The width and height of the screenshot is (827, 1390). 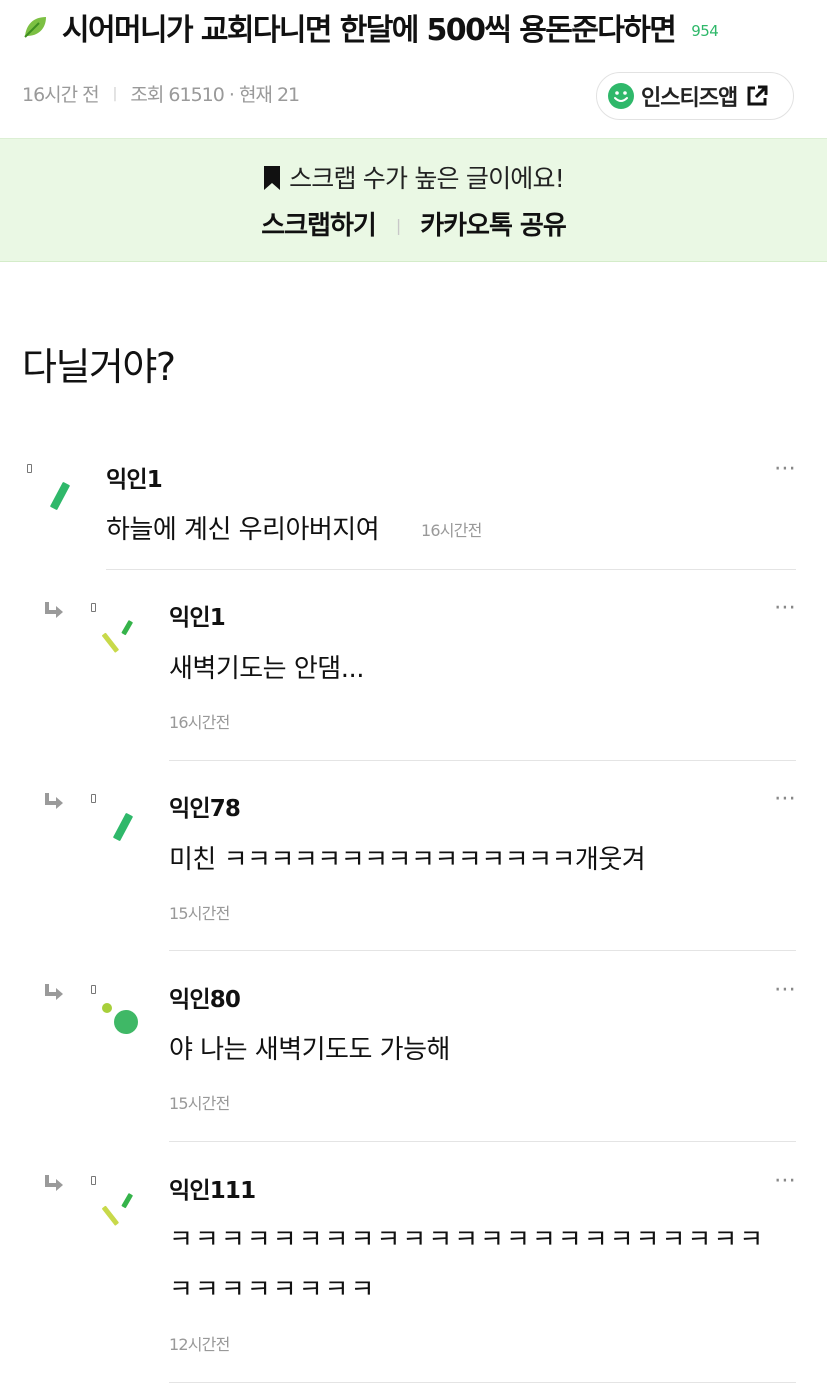 What do you see at coordinates (493, 226) in the screenshot?
I see `kakao-share-button: 카카오톡 공유` at bounding box center [493, 226].